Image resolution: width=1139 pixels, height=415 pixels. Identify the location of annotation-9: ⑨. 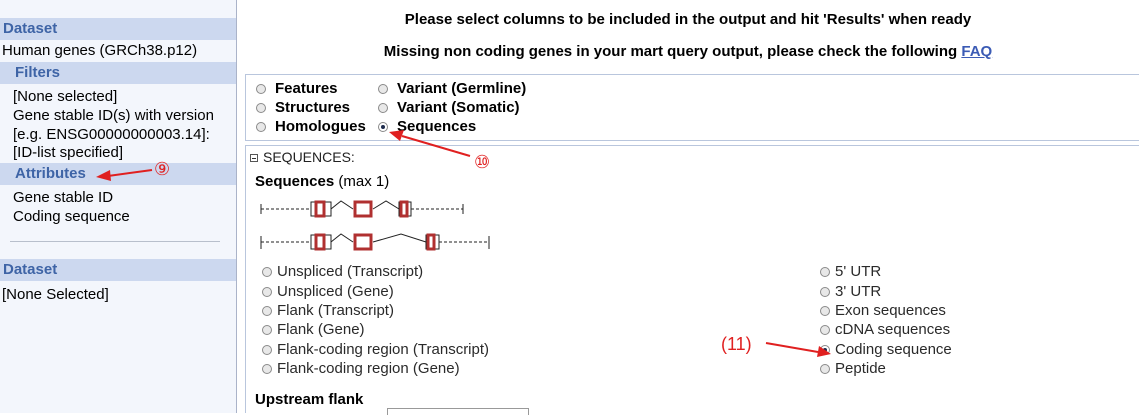
(162, 169).